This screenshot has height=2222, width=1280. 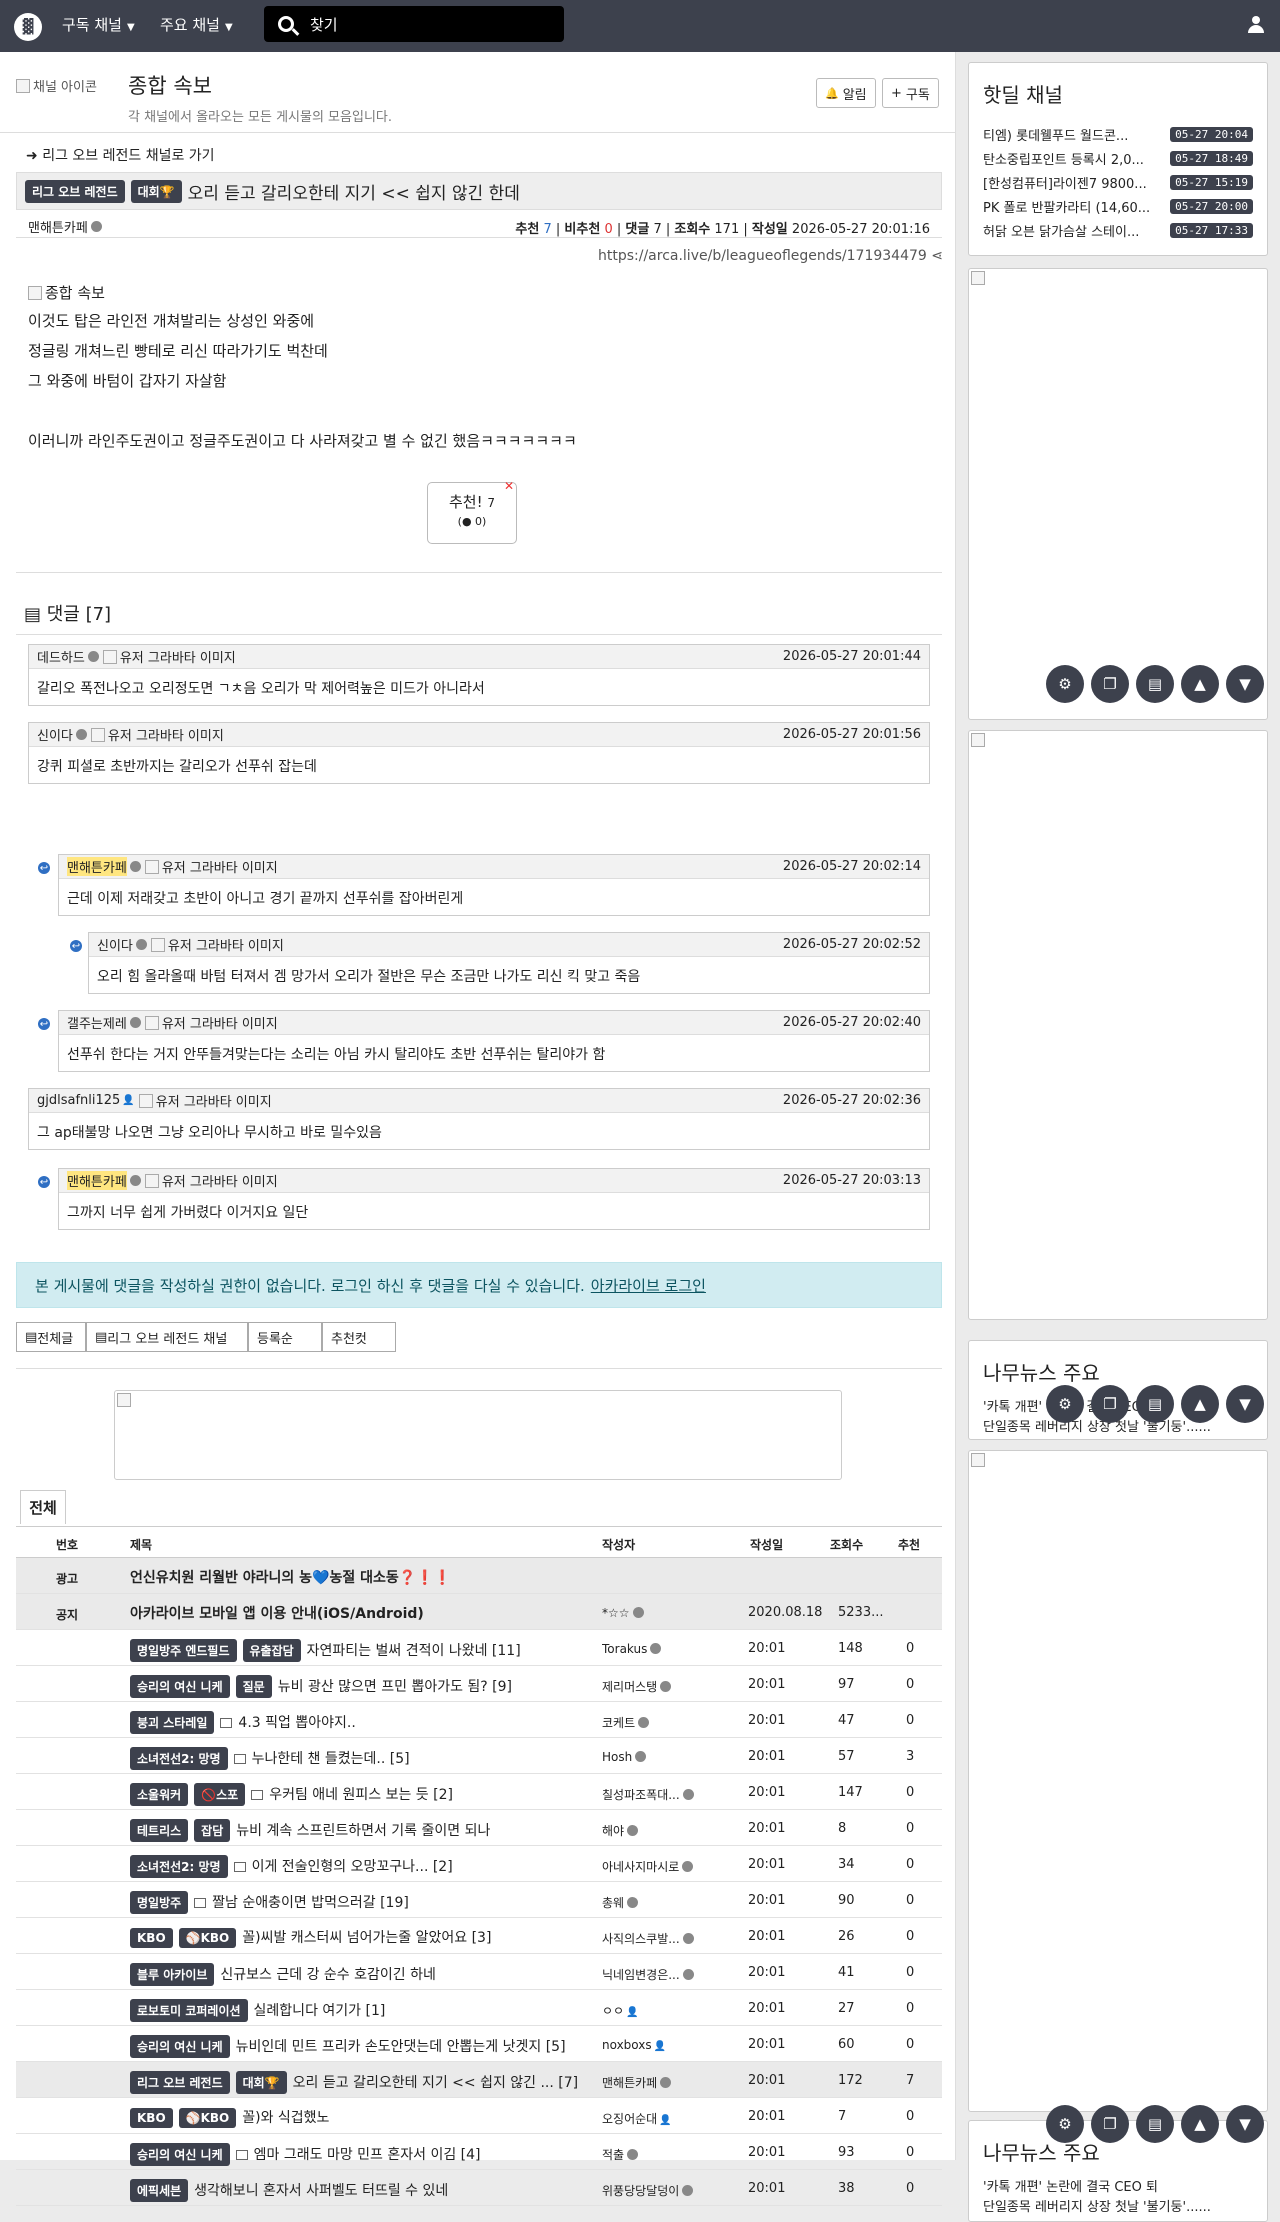 I want to click on category-badge: KBO, so click(x=151, y=2118).